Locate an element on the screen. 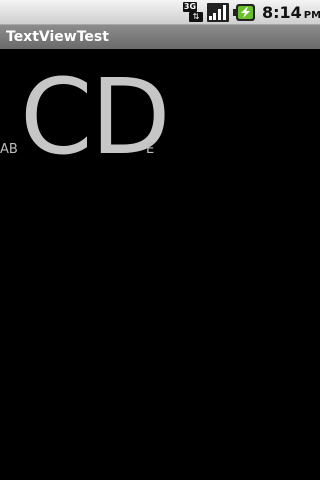 This screenshot has width=320, height=480. network-type-label: 3G is located at coordinates (190, 7).